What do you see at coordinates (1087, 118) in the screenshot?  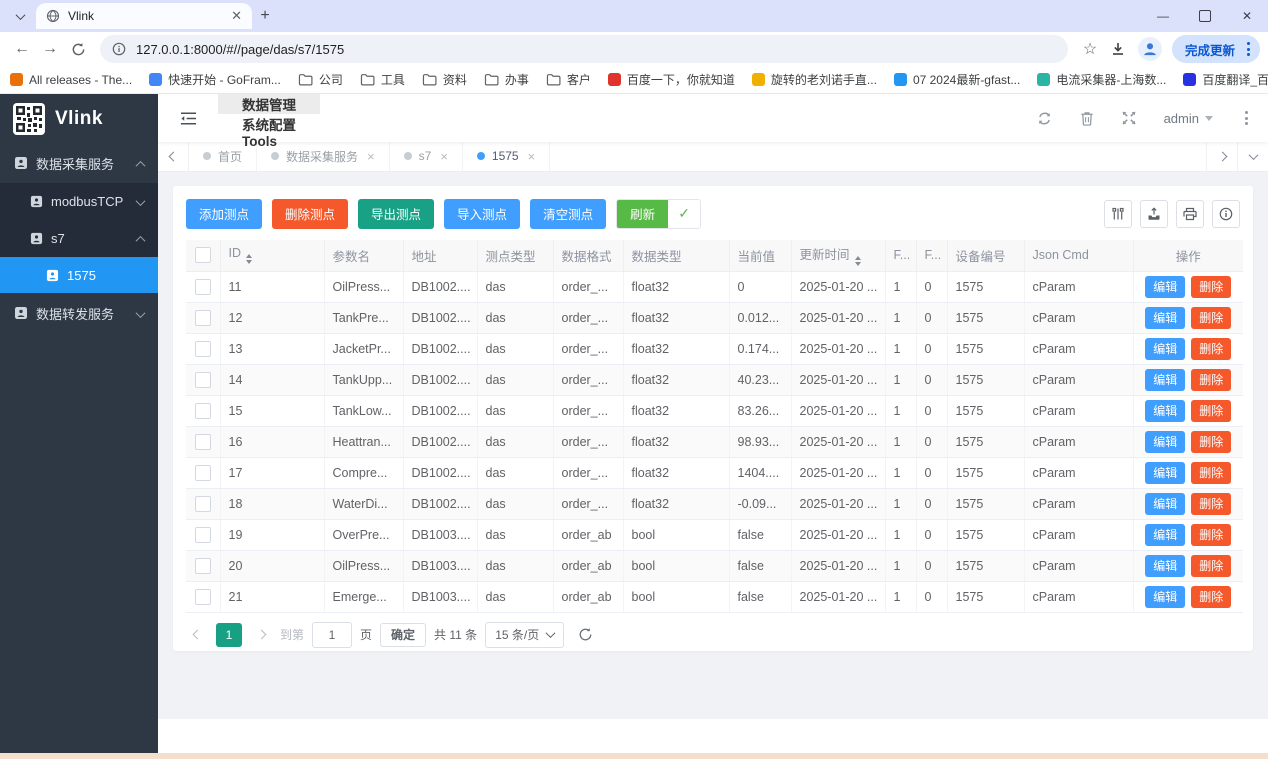 I see `trash-icon` at bounding box center [1087, 118].